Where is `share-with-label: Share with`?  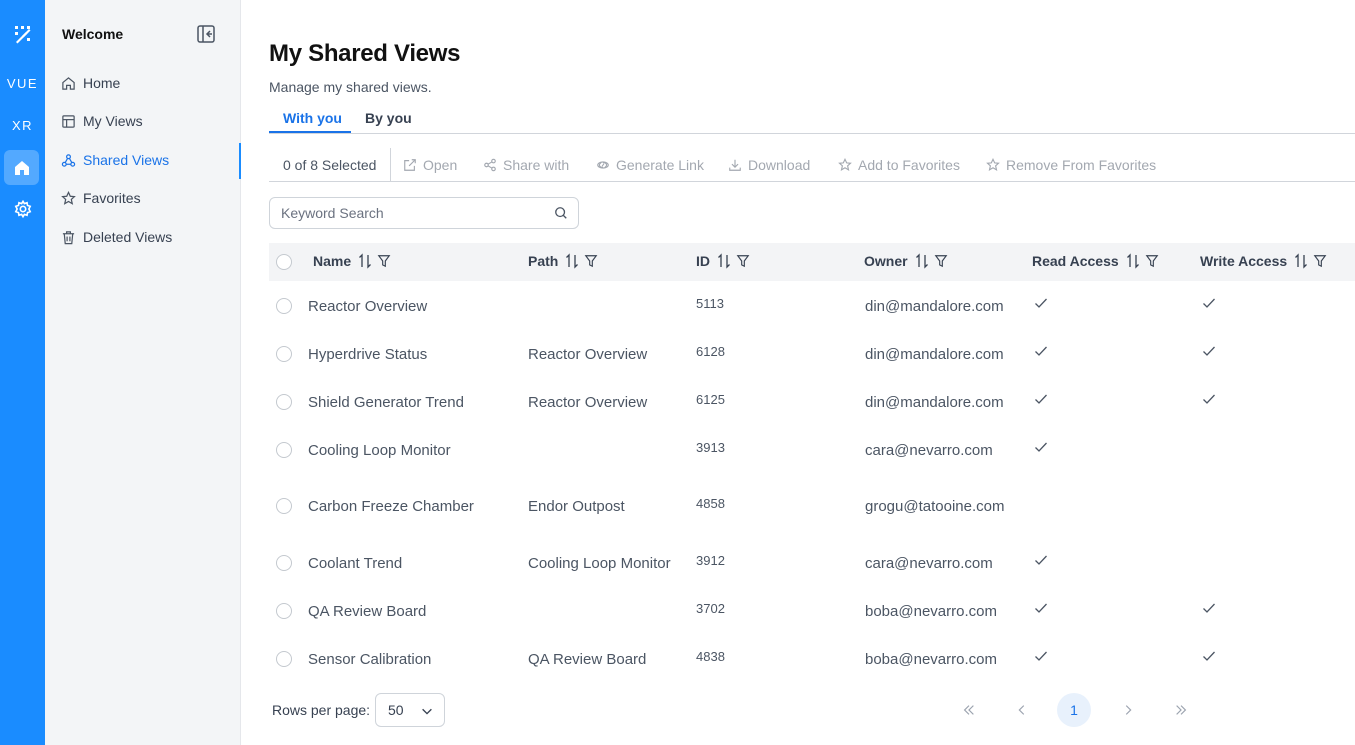
share-with-label: Share with is located at coordinates (536, 165).